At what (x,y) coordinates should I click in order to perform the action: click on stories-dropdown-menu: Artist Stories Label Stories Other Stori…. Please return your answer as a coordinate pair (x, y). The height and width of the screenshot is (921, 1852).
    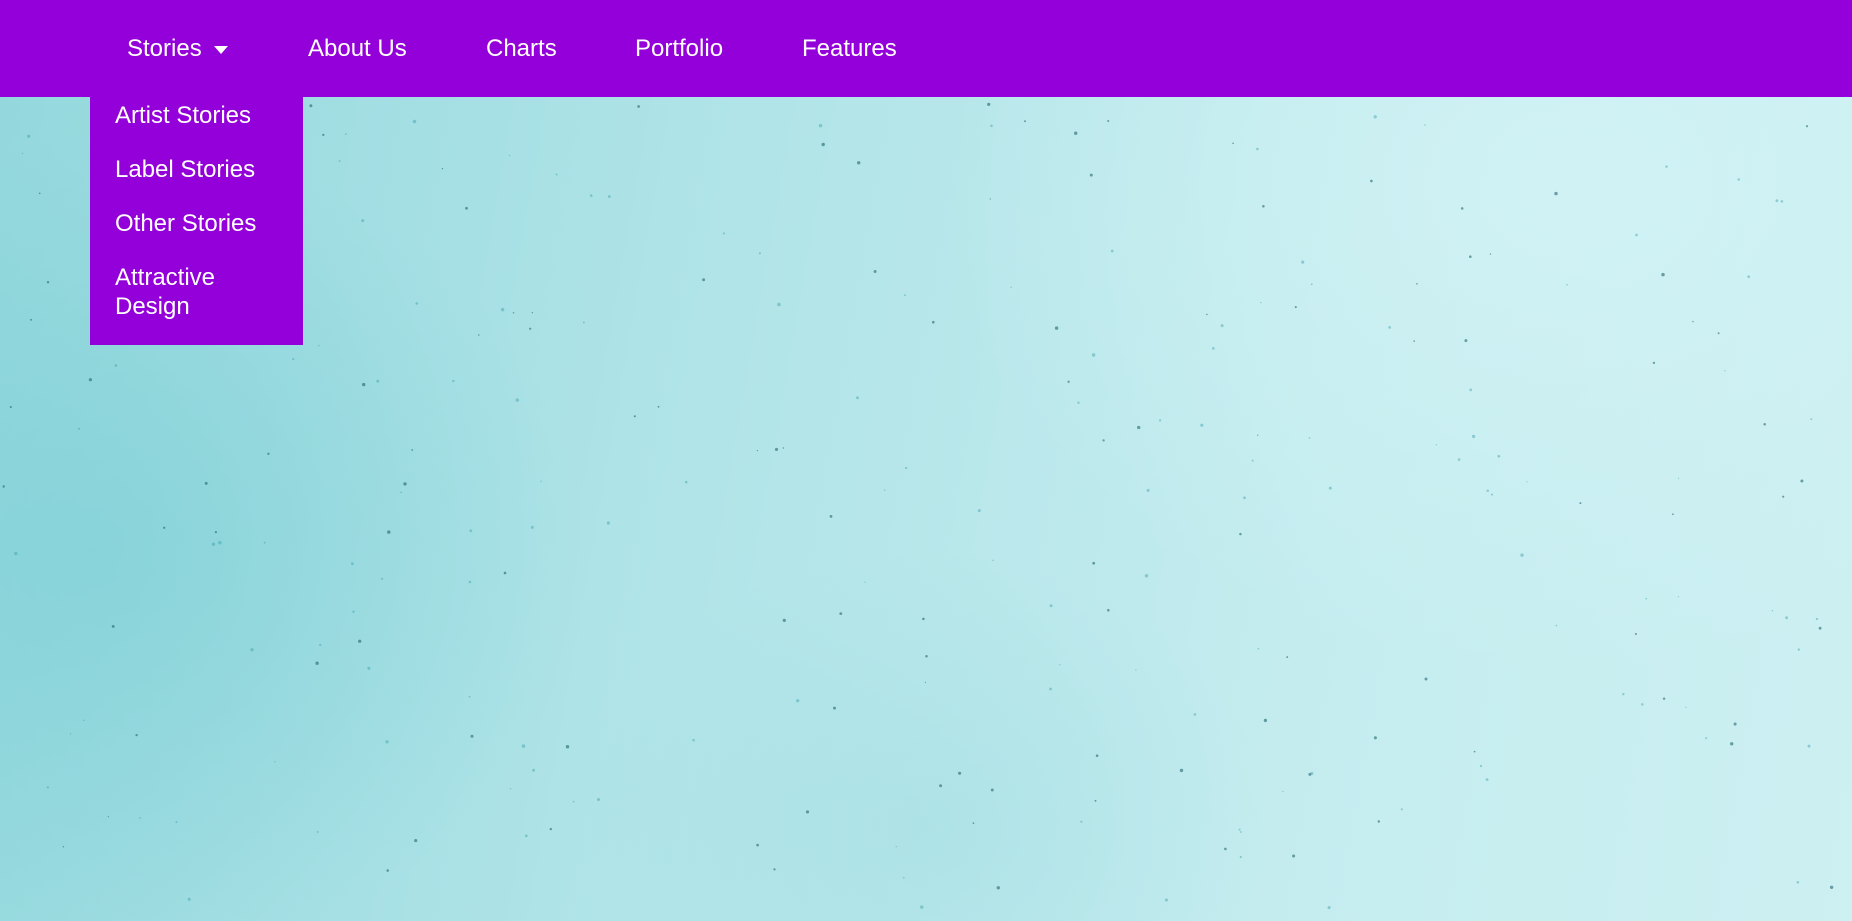
    Looking at the image, I should click on (196, 221).